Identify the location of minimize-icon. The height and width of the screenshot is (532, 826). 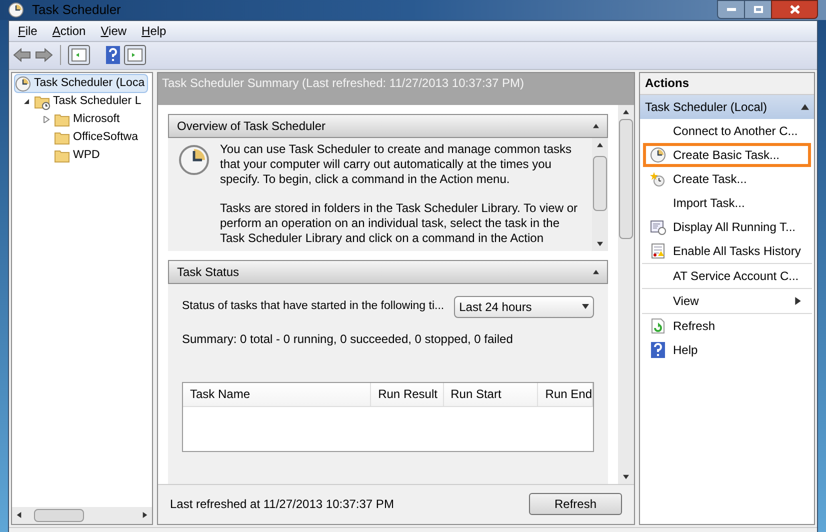
(731, 9).